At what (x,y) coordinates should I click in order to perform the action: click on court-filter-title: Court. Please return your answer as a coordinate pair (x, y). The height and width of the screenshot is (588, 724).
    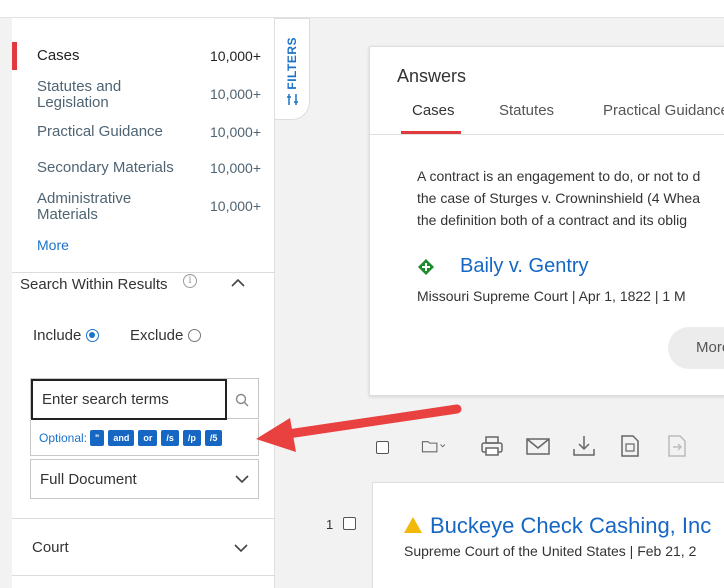
    Looking at the image, I should click on (50, 547).